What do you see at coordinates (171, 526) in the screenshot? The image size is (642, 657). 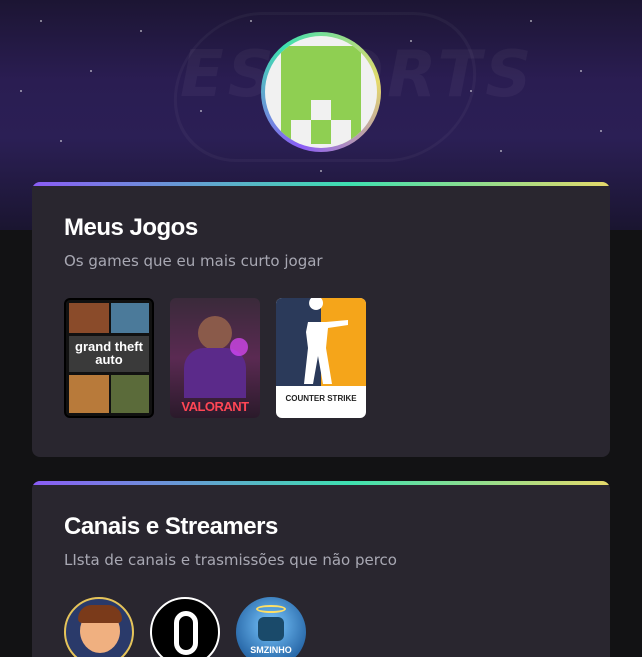 I see `channels-title: Canais e Streamers` at bounding box center [171, 526].